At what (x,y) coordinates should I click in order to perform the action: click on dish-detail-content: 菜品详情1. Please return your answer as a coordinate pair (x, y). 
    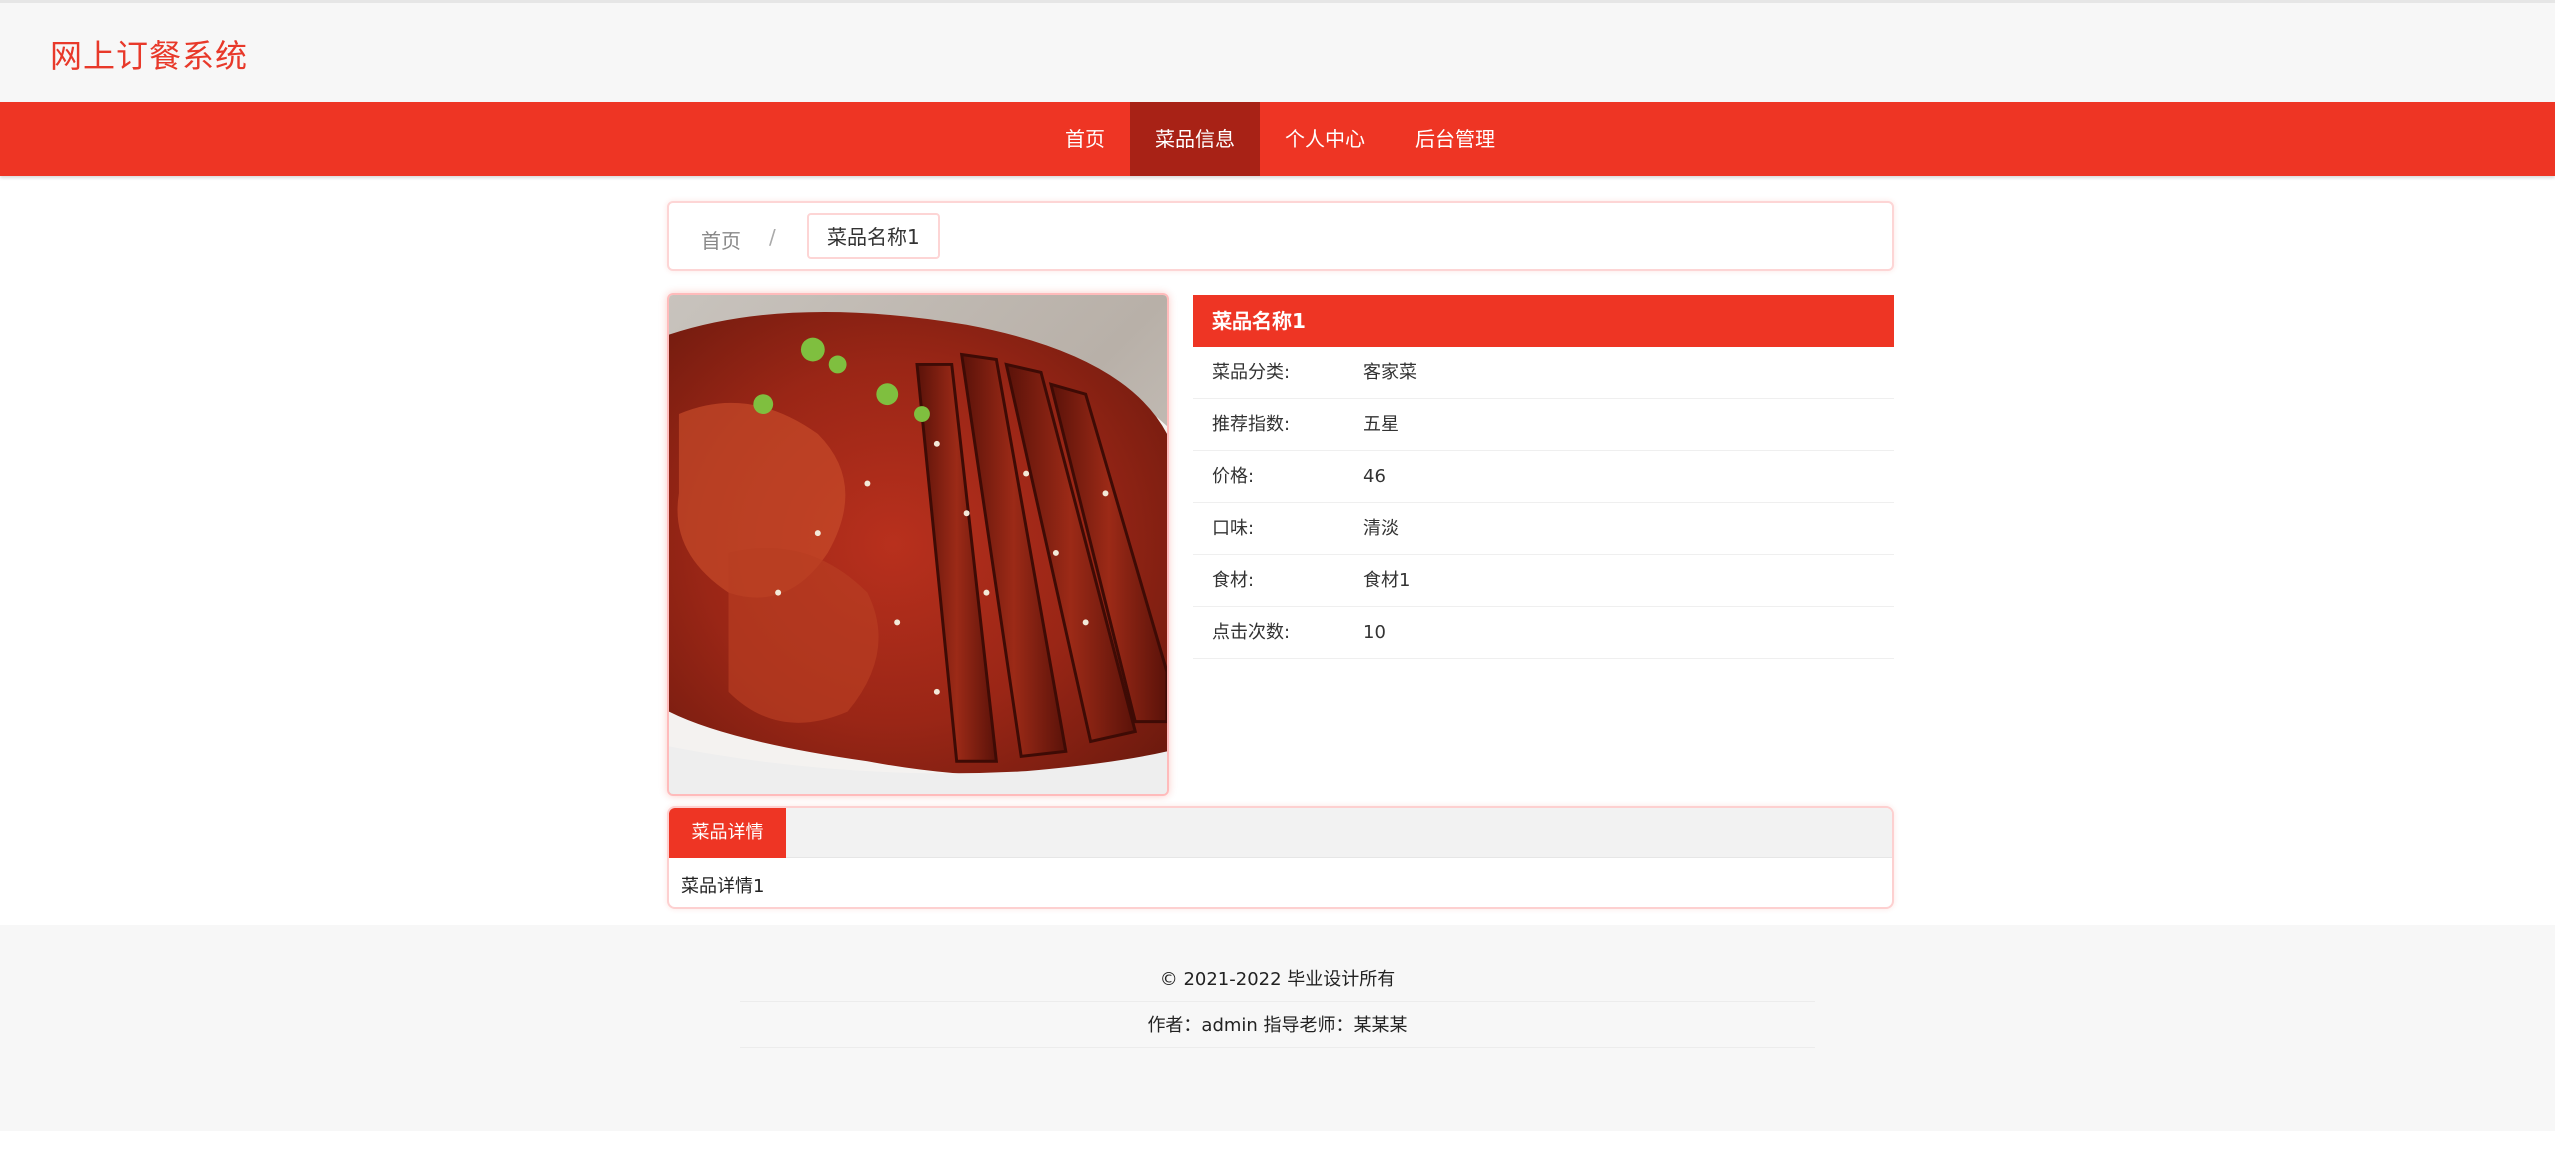
    Looking at the image, I should click on (723, 886).